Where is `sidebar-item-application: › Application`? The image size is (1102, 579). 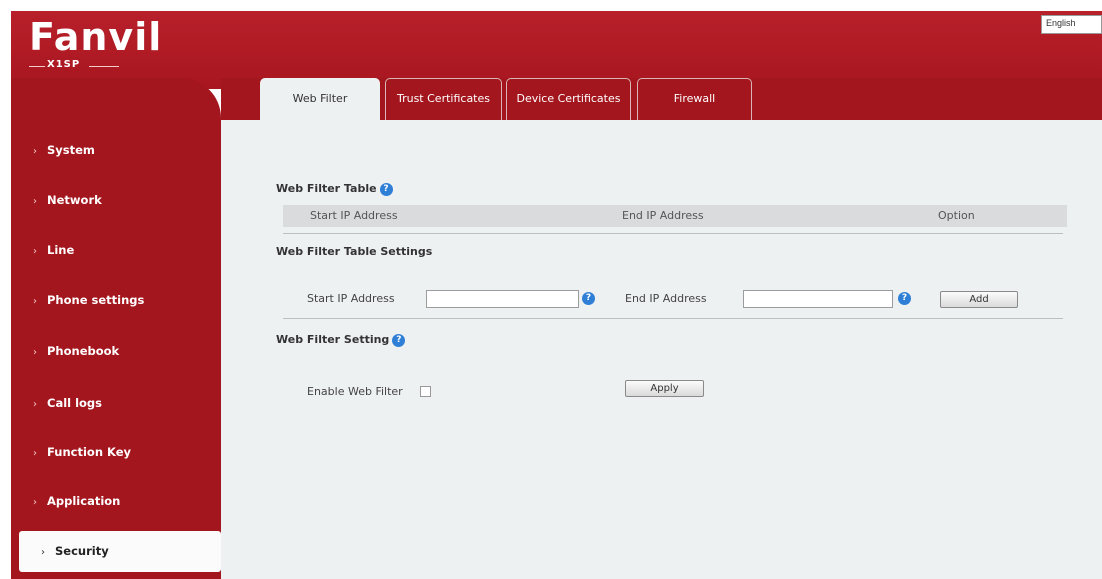 sidebar-item-application: › Application is located at coordinates (116, 501).